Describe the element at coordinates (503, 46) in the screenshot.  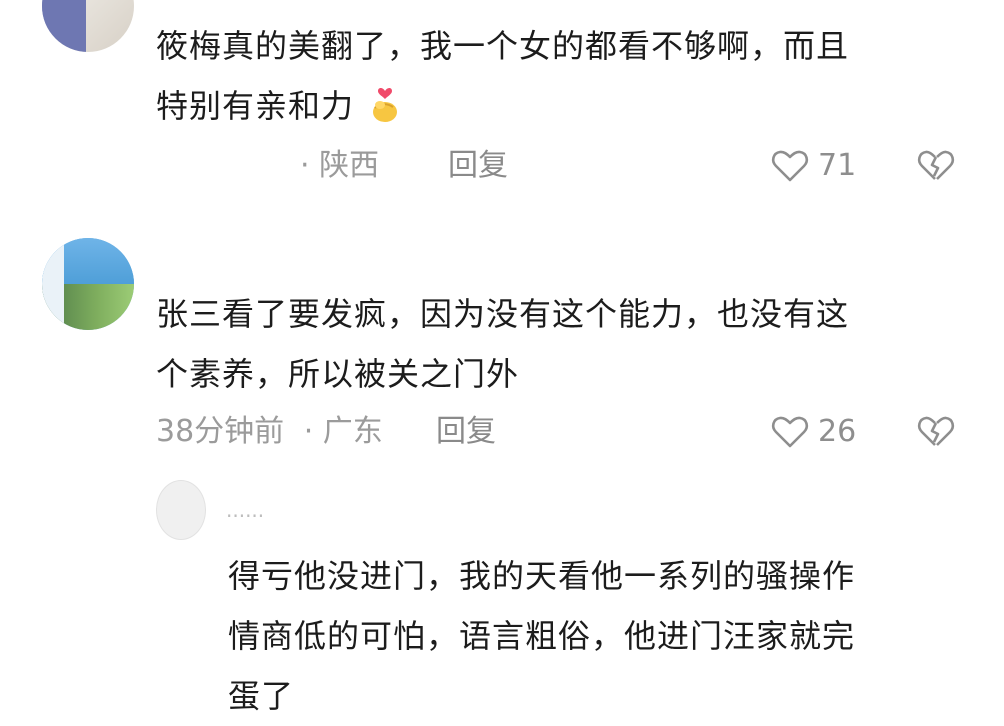
I see `comment-text-line: 筱梅真的美翻了，我一个女的都看不够啊，而且` at that location.